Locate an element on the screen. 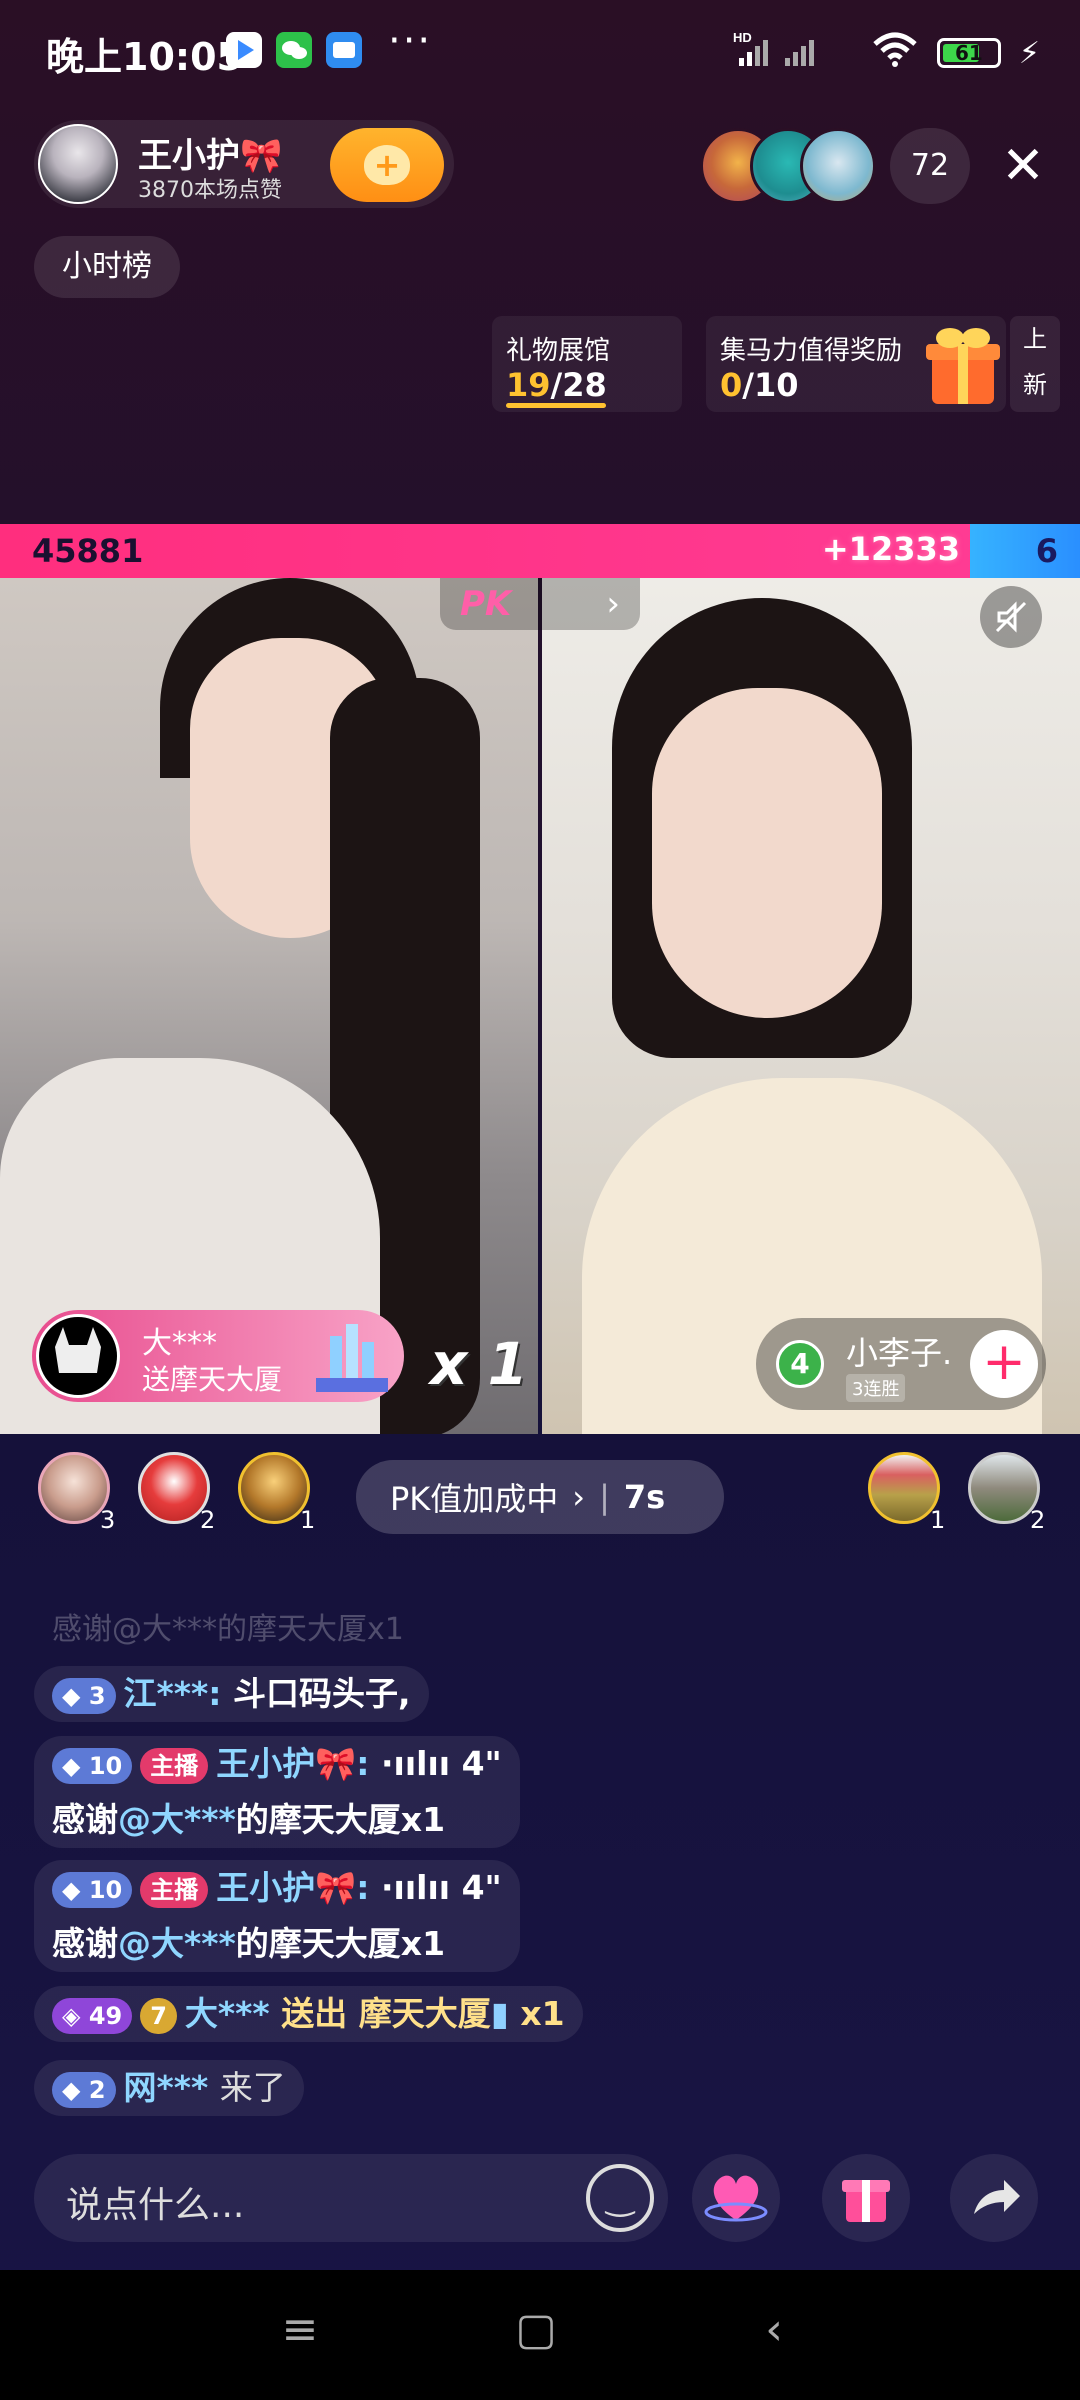  chat-message: ◆ 3 江***: 斗口码头子, is located at coordinates (231, 1694).